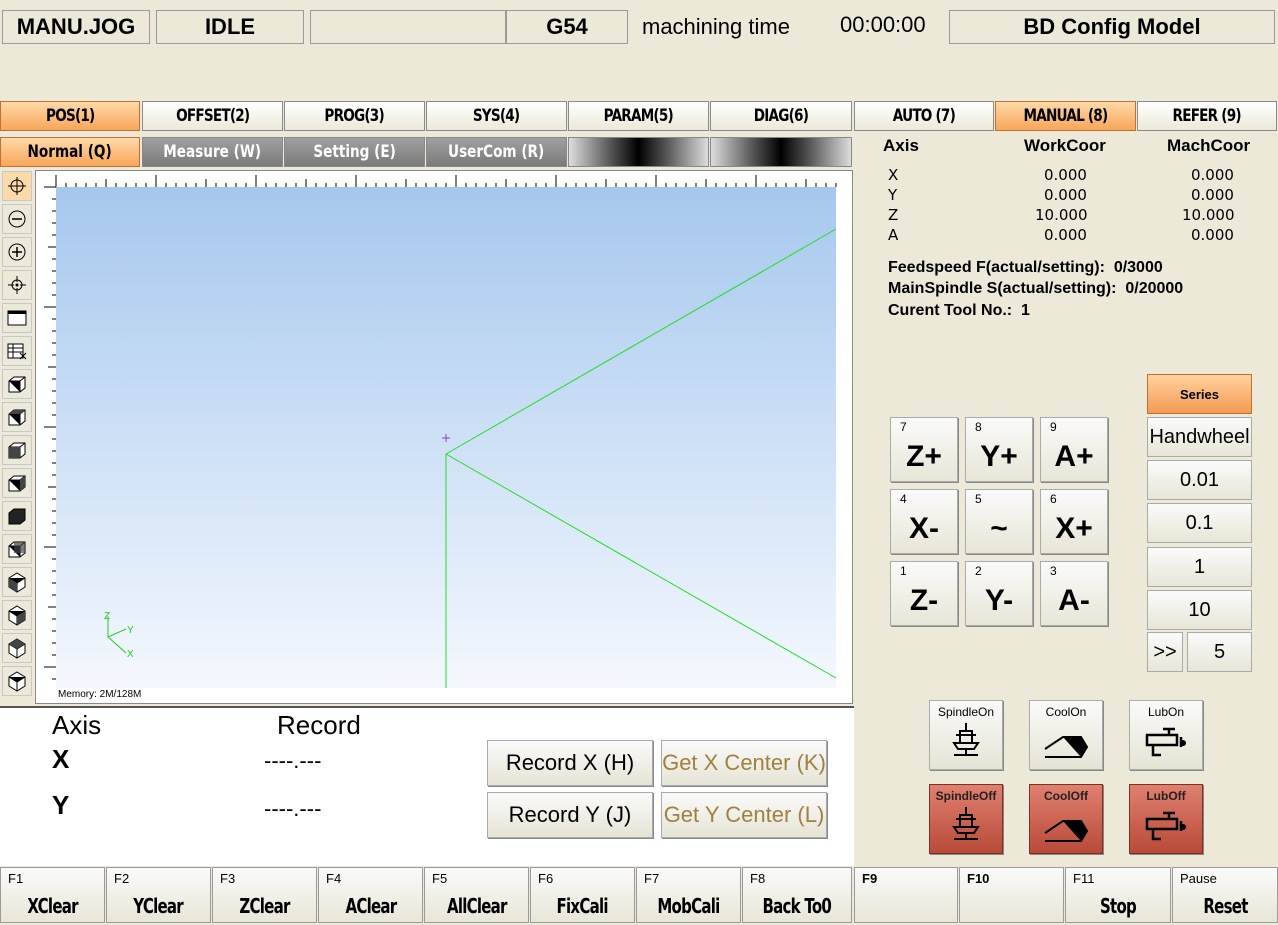  What do you see at coordinates (638, 116) in the screenshot?
I see `tab-param: PARAM(5)` at bounding box center [638, 116].